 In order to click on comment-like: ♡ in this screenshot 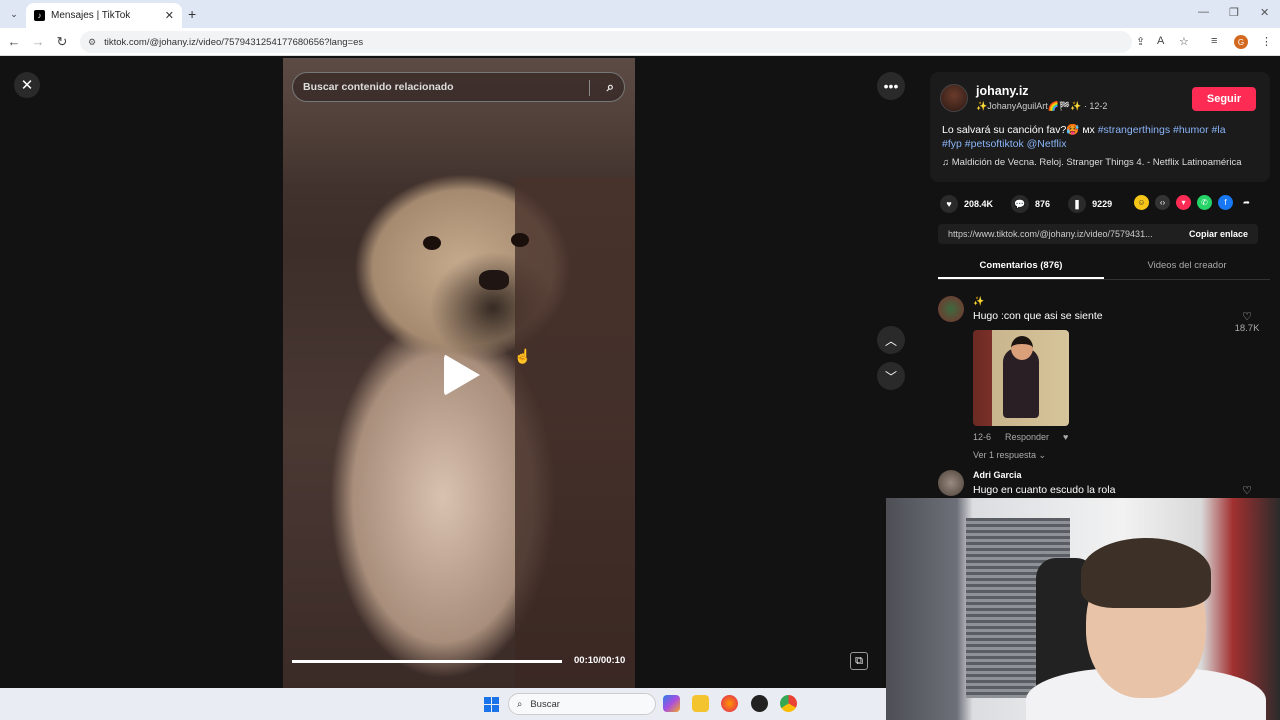, I will do `click(1247, 490)`.